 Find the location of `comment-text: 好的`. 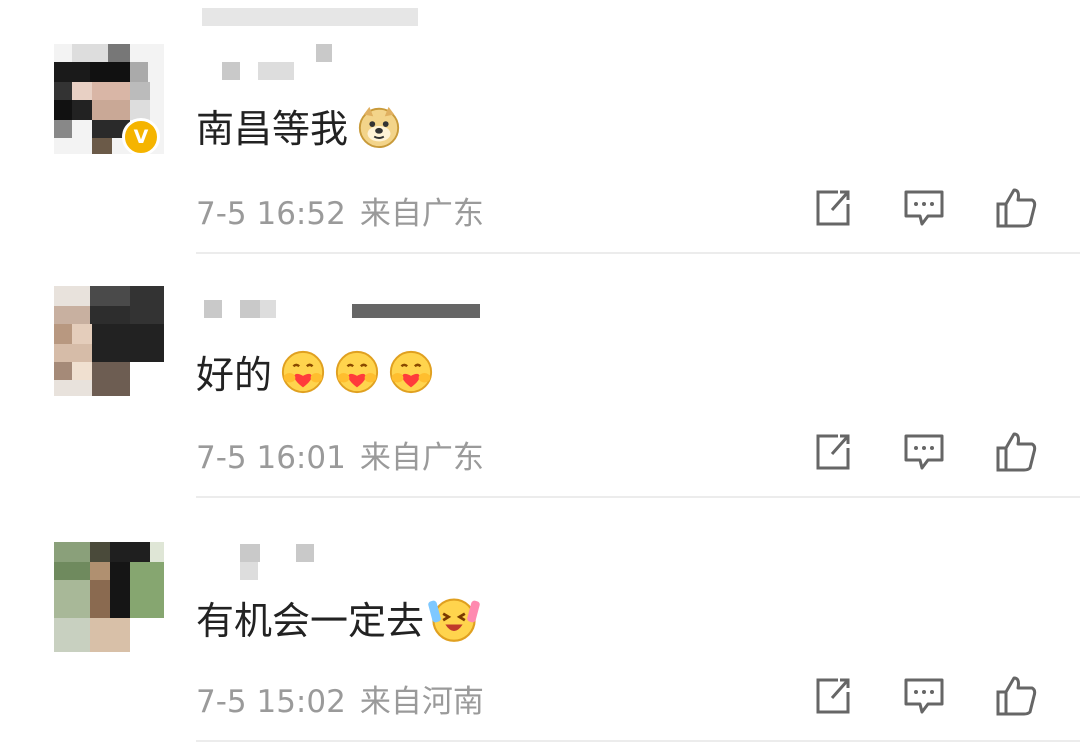

comment-text: 好的 is located at coordinates (315, 371).